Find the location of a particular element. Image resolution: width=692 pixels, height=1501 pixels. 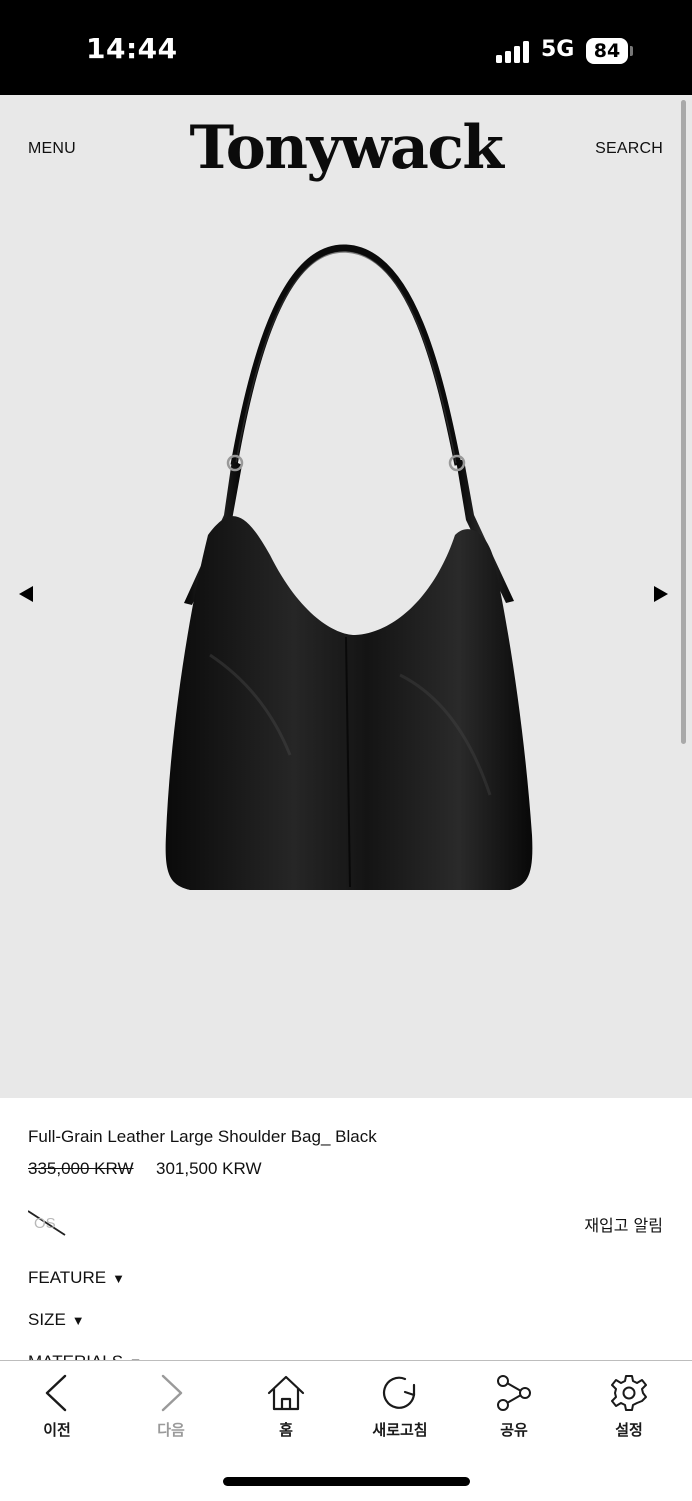

gear-icon is located at coordinates (629, 1393).